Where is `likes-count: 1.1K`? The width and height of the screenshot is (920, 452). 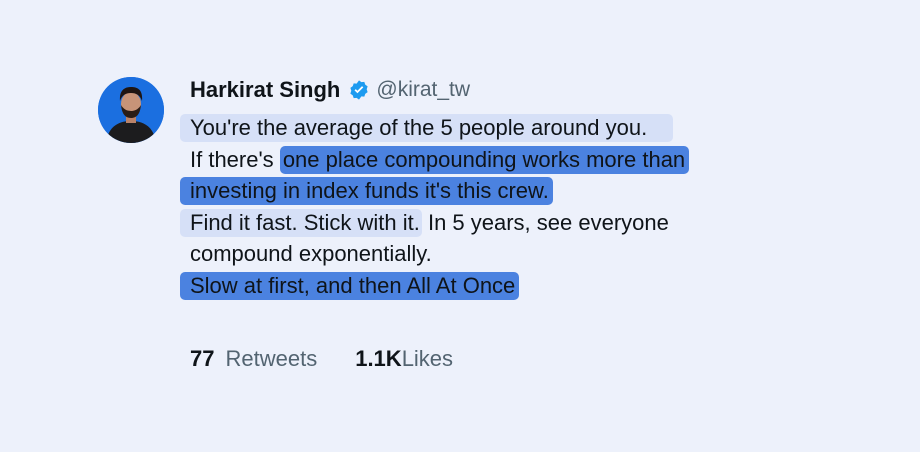
likes-count: 1.1K is located at coordinates (378, 358).